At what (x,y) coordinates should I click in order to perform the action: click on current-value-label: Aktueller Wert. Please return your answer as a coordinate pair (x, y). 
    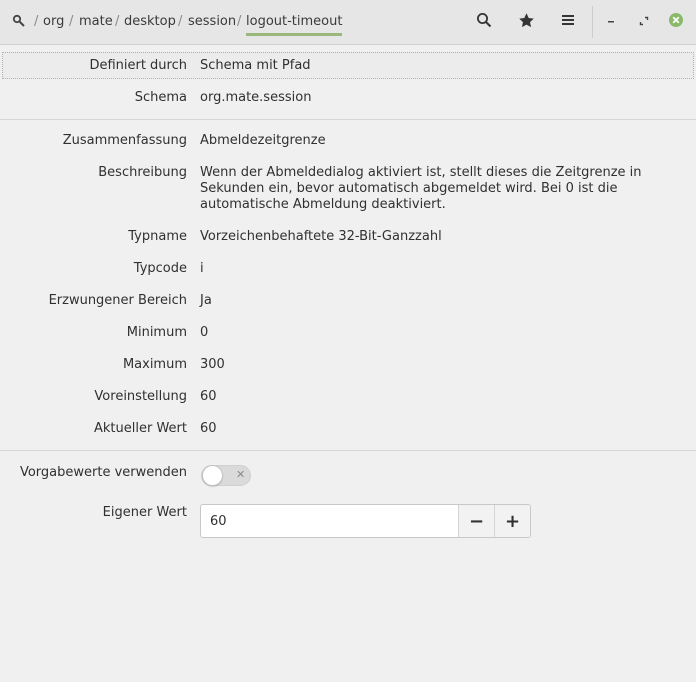
    Looking at the image, I should click on (140, 428).